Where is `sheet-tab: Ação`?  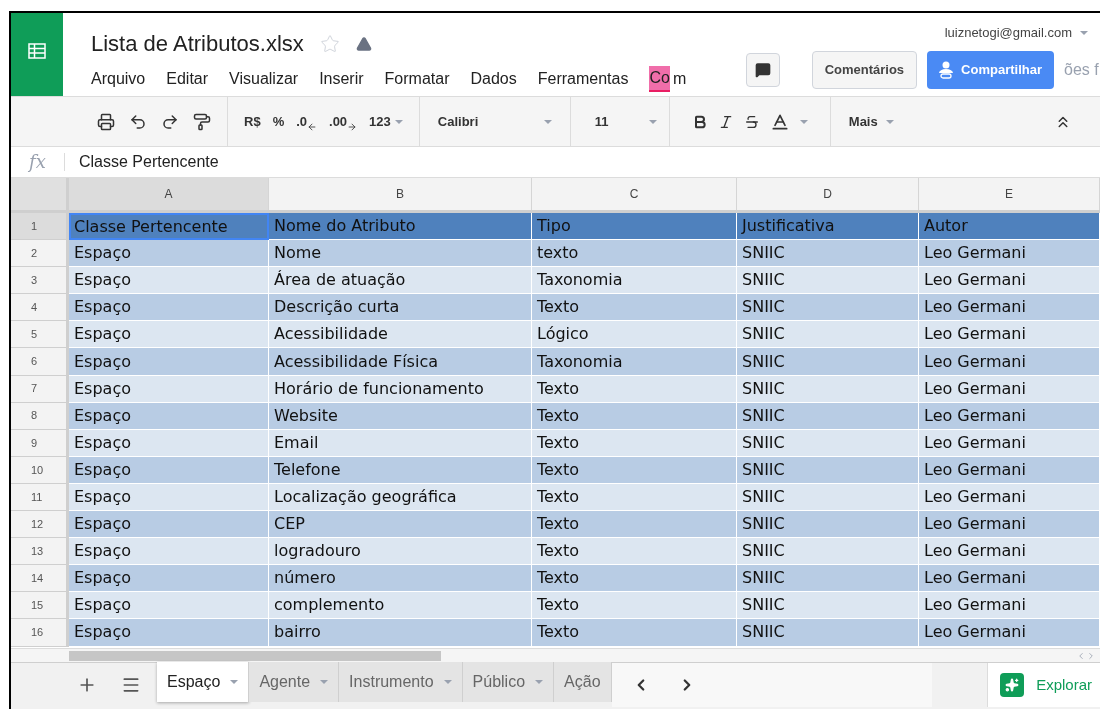 sheet-tab: Ação is located at coordinates (583, 682).